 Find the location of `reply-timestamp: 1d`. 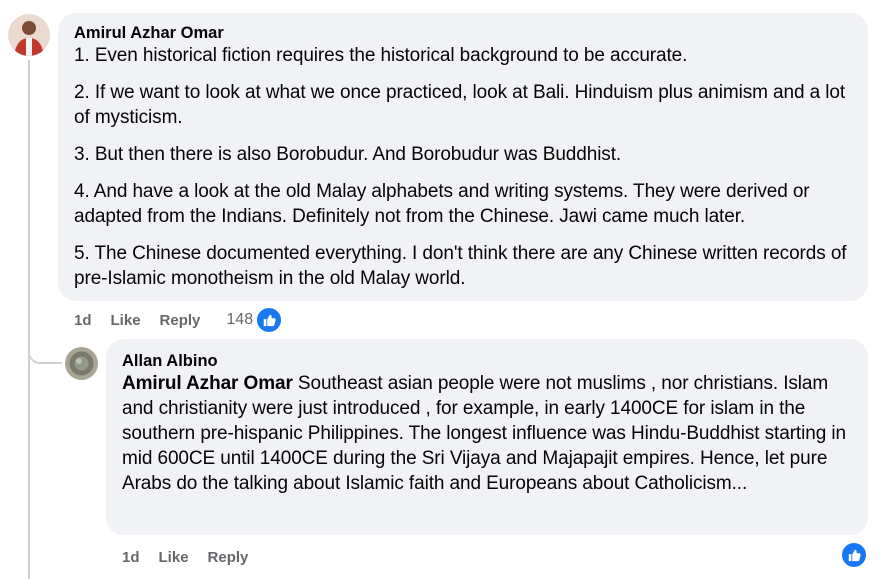

reply-timestamp: 1d is located at coordinates (131, 557).